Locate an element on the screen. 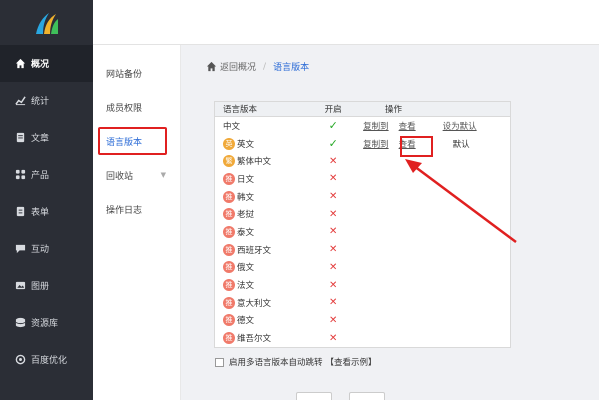 The image size is (599, 400). sidebar-item-chart: 统计 is located at coordinates (46, 100).